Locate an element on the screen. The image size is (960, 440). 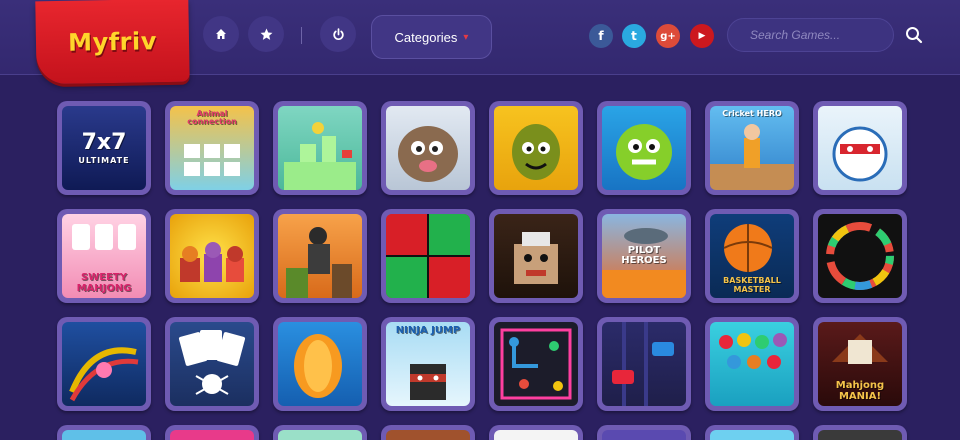
twitter-icon: t is located at coordinates (634, 36).